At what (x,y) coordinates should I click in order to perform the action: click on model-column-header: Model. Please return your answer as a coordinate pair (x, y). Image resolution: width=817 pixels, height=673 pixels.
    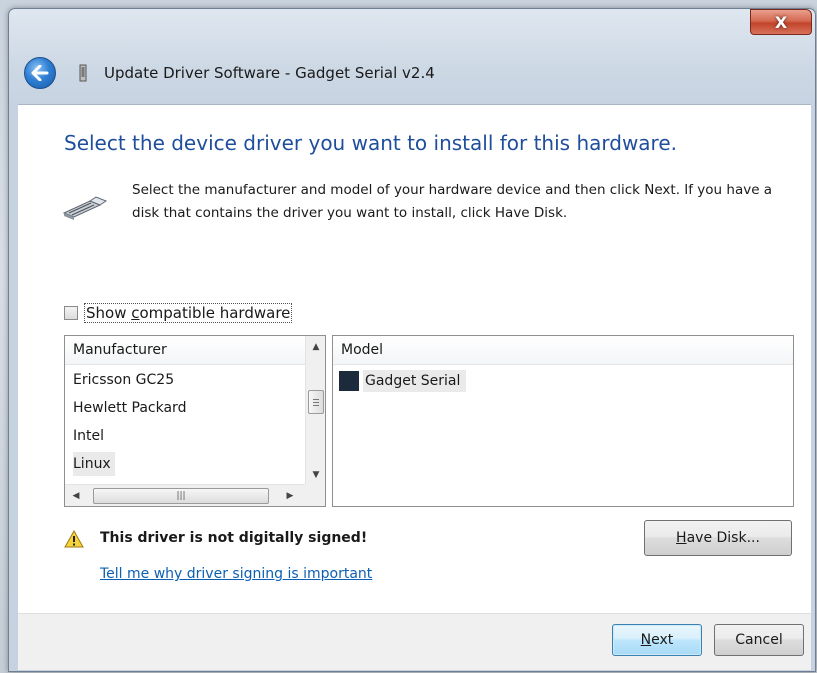
    Looking at the image, I should click on (563, 350).